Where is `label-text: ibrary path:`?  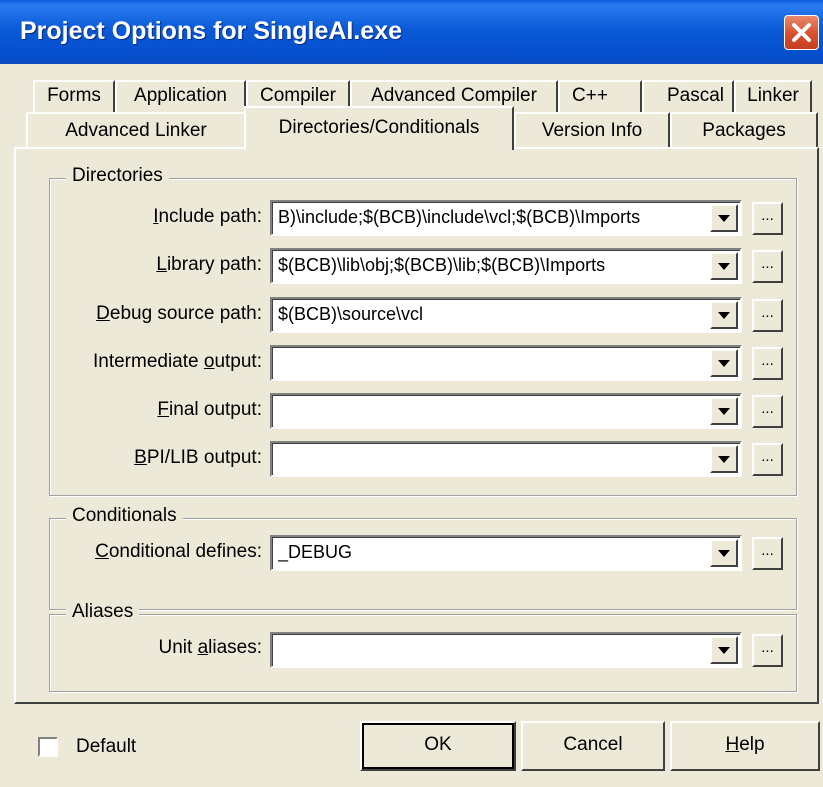 label-text: ibrary path: is located at coordinates (214, 264).